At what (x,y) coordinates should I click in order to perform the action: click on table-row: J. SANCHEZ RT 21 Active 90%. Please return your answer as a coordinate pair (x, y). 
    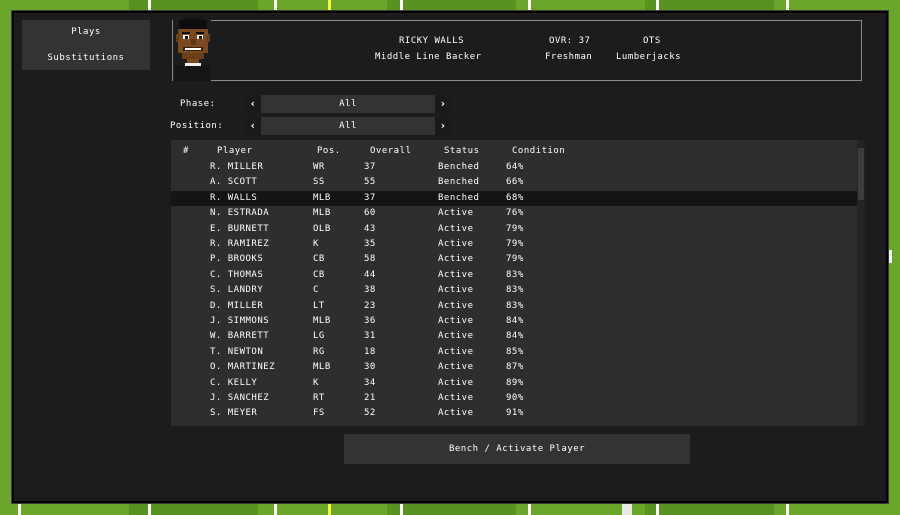
    Looking at the image, I should click on (514, 398).